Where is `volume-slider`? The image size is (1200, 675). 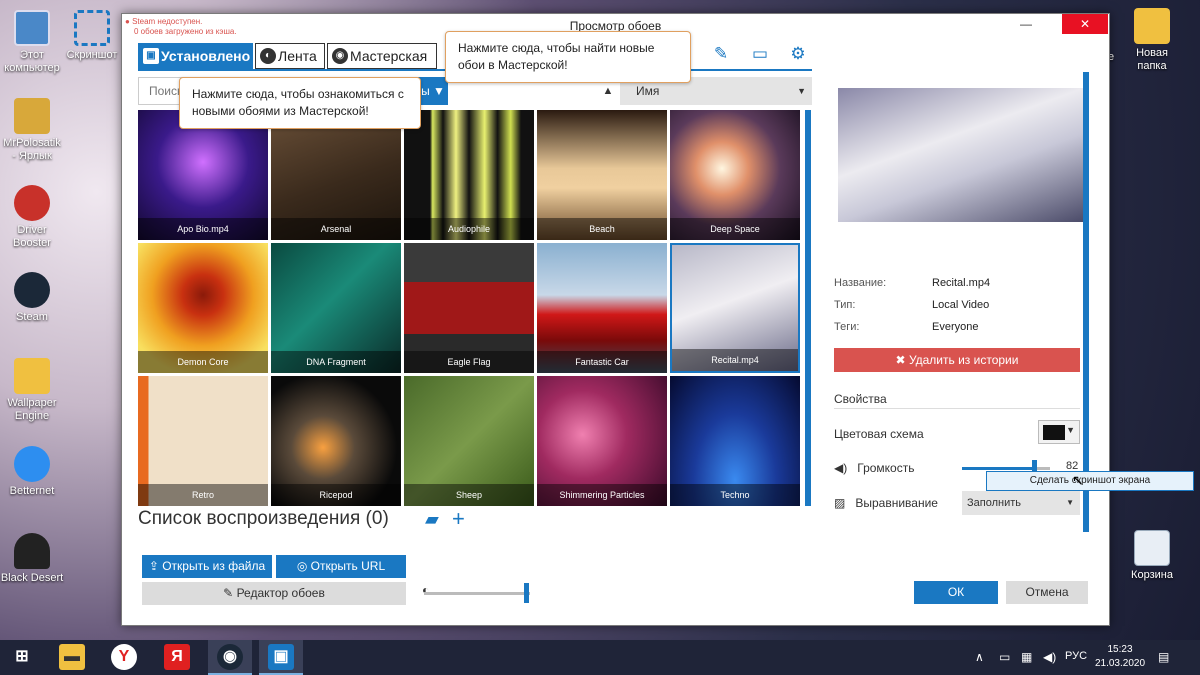 volume-slider is located at coordinates (1006, 468).